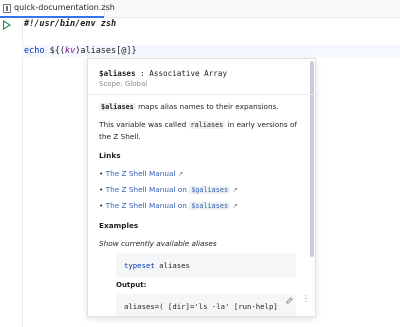  What do you see at coordinates (201, 174) in the screenshot?
I see `link-item: • The Z Shell Manual ↗` at bounding box center [201, 174].